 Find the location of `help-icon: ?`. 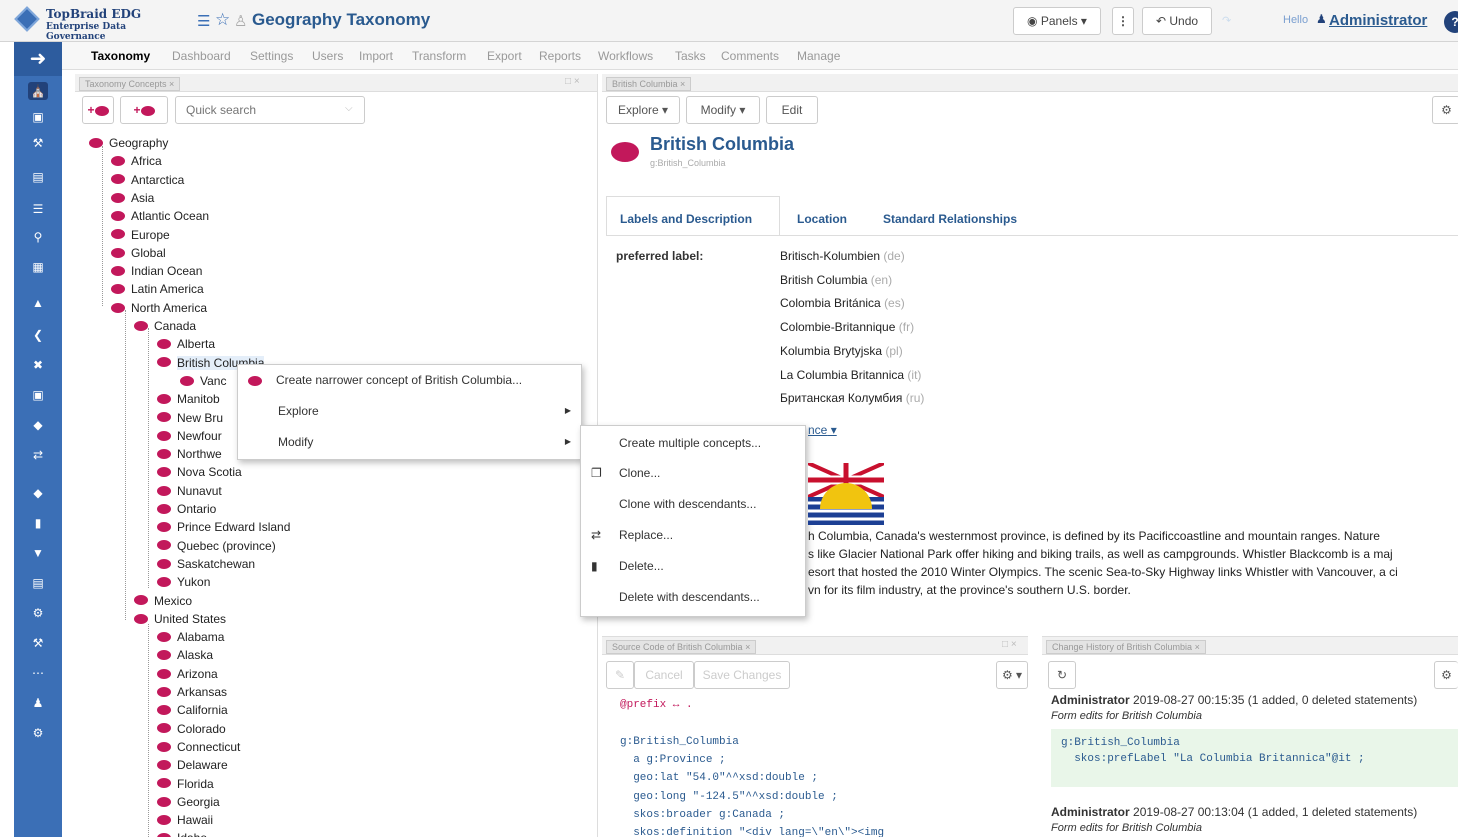

help-icon: ? is located at coordinates (1451, 22).